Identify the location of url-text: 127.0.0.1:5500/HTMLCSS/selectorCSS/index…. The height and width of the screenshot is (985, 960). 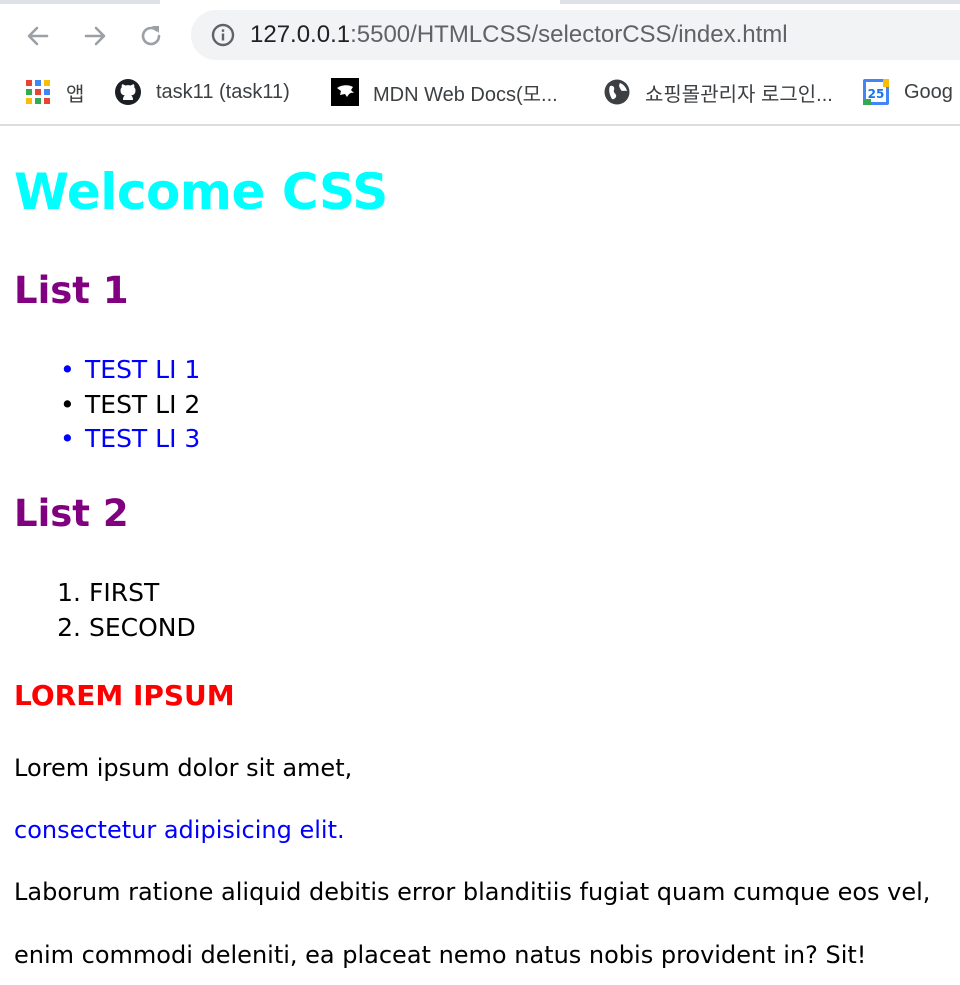
(519, 35).